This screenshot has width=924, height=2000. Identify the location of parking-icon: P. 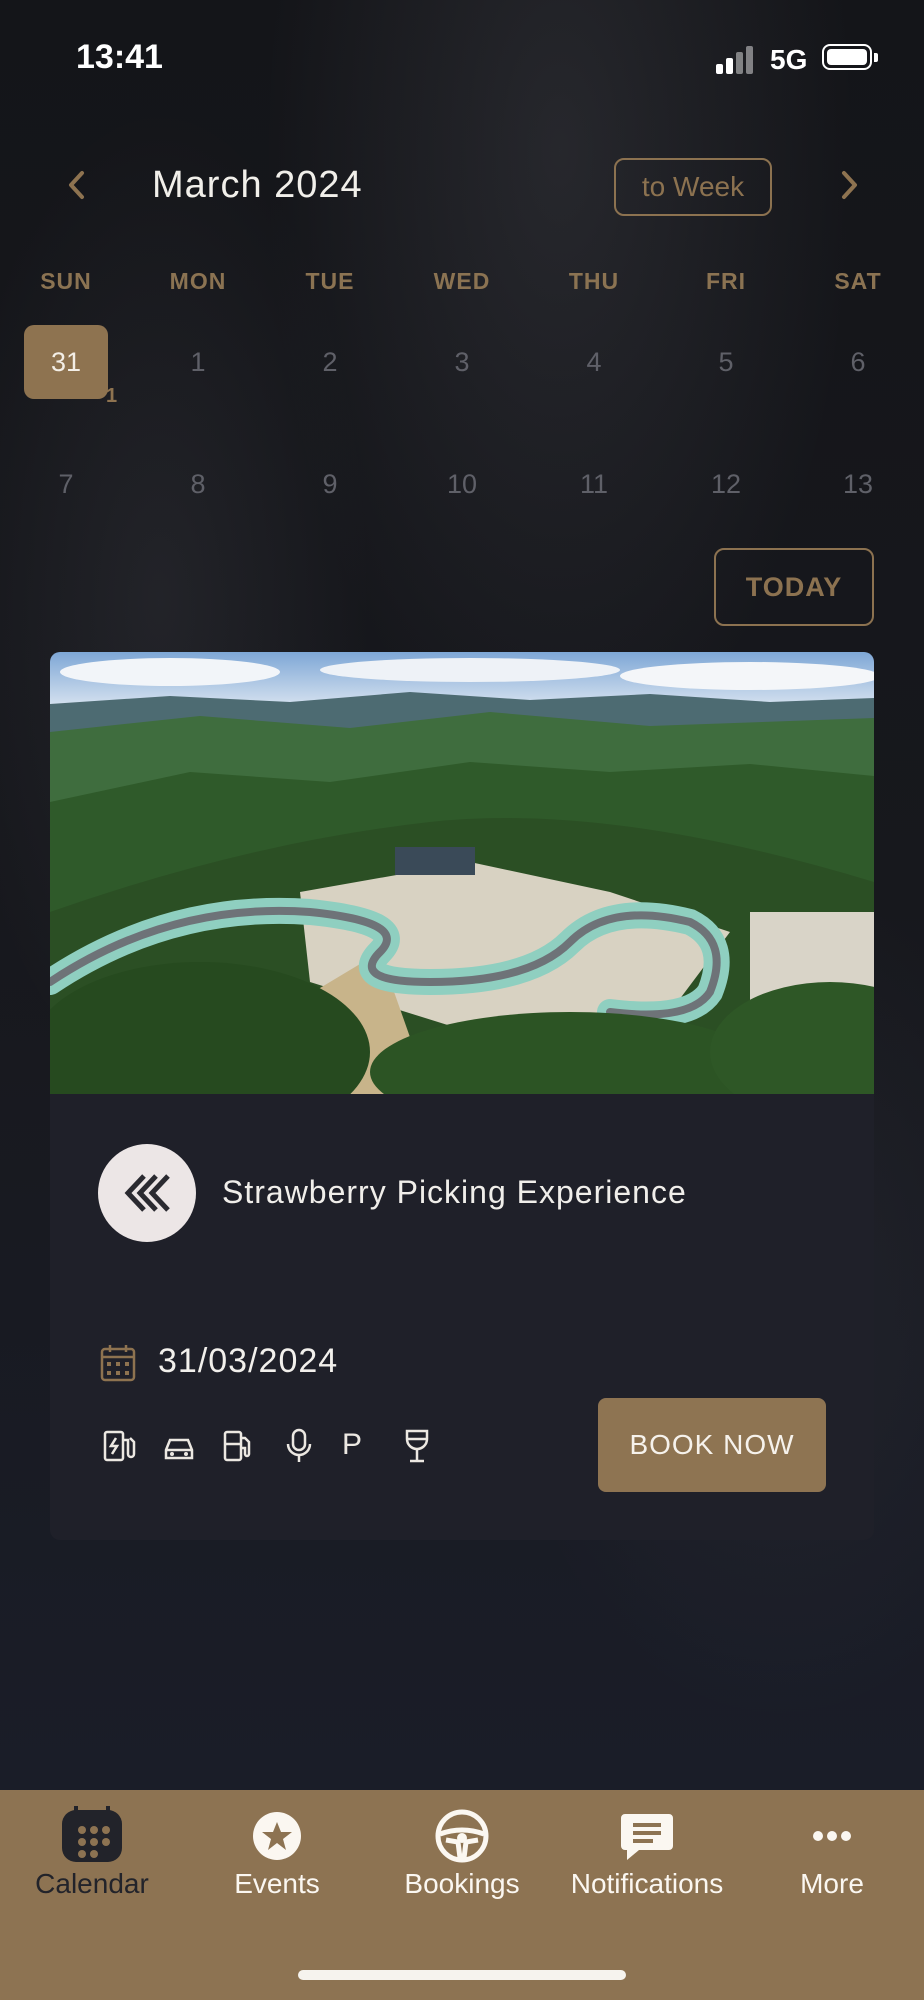
(352, 1444).